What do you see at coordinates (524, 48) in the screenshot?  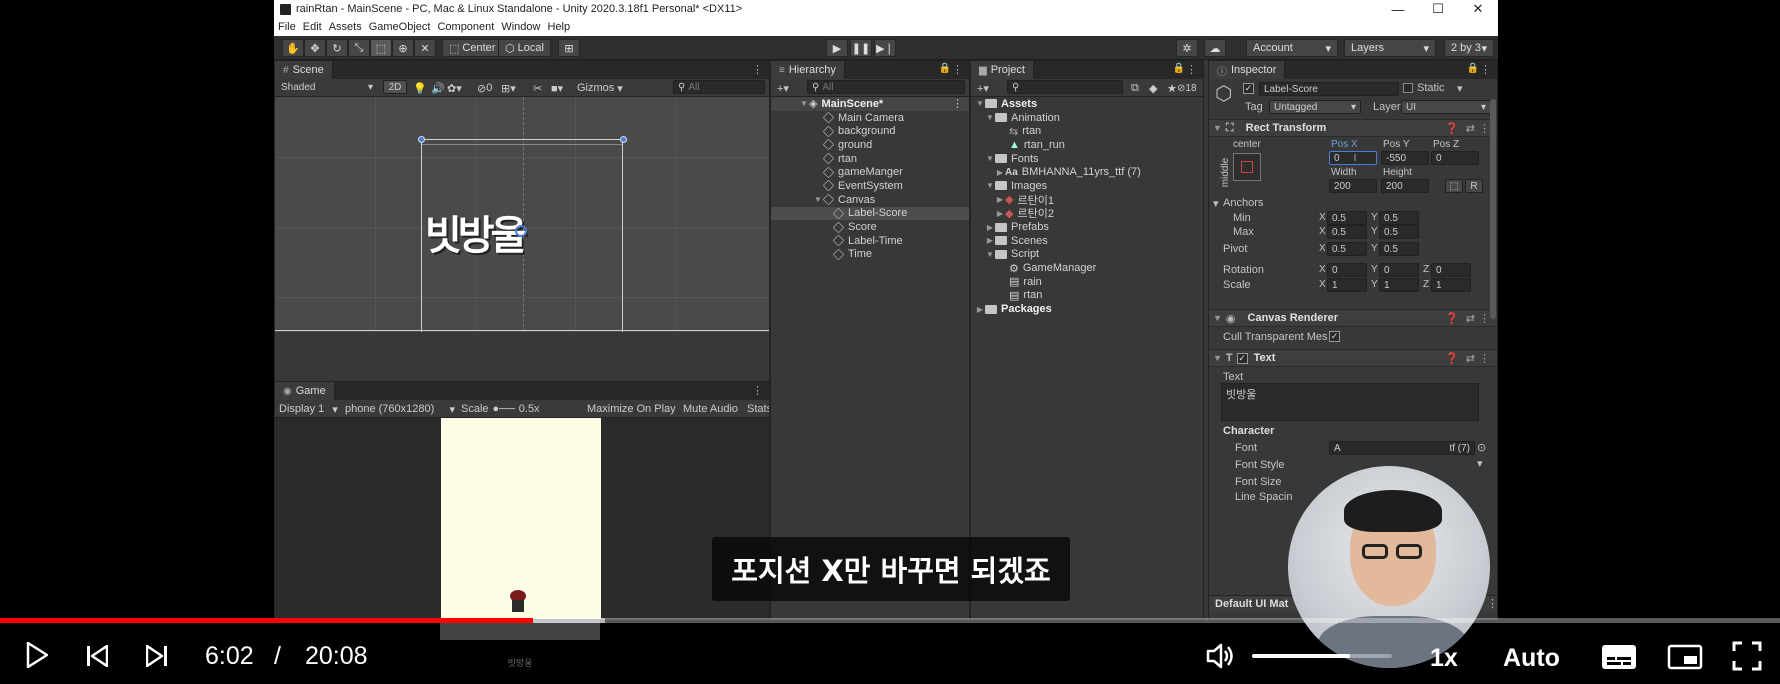 I see `space-local-button: ⬡ Local` at bounding box center [524, 48].